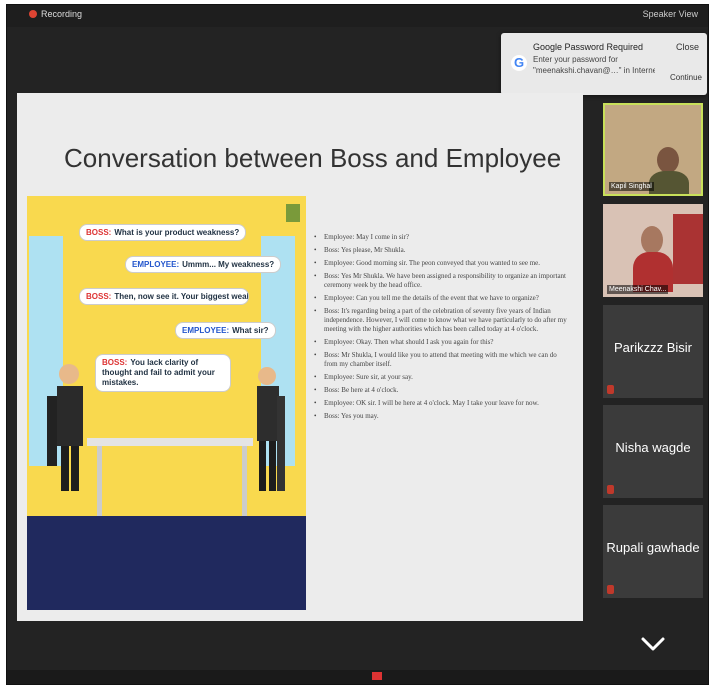  I want to click on speech-bubble: EMPLOYEE: What sir?, so click(225, 330).